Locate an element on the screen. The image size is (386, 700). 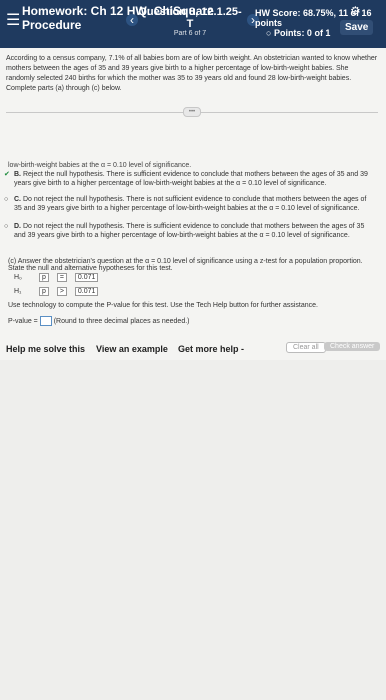
question-nav: Question 8, 12.1.25-T Part 6 of 7 is located at coordinates (190, 21).